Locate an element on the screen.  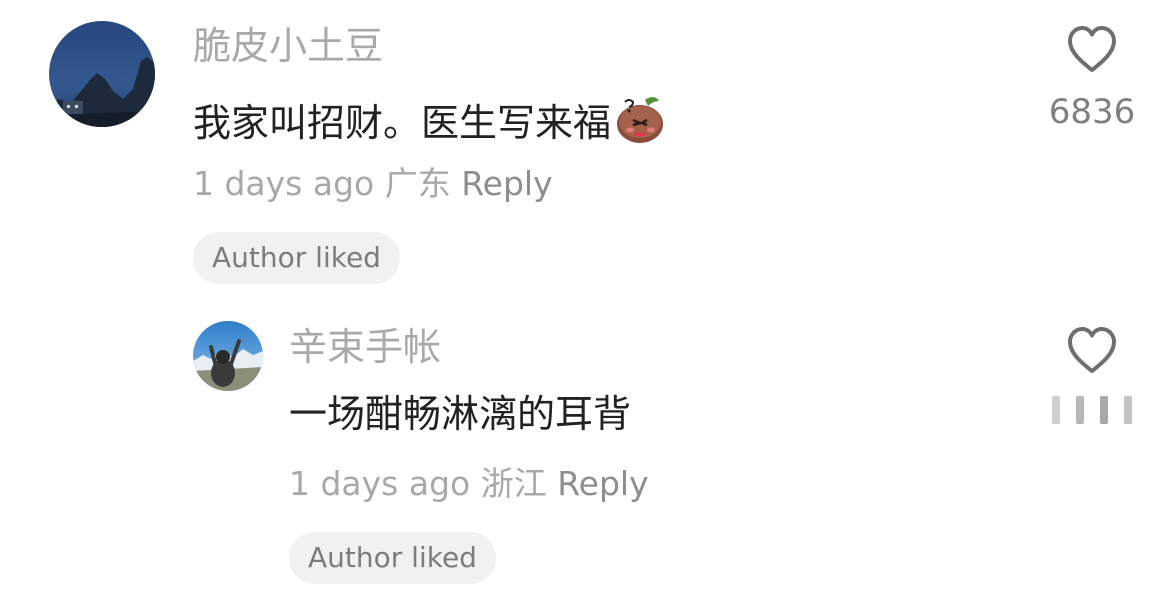
comment-text: 一场酣畅淋漓的耳背 is located at coordinates (460, 414).